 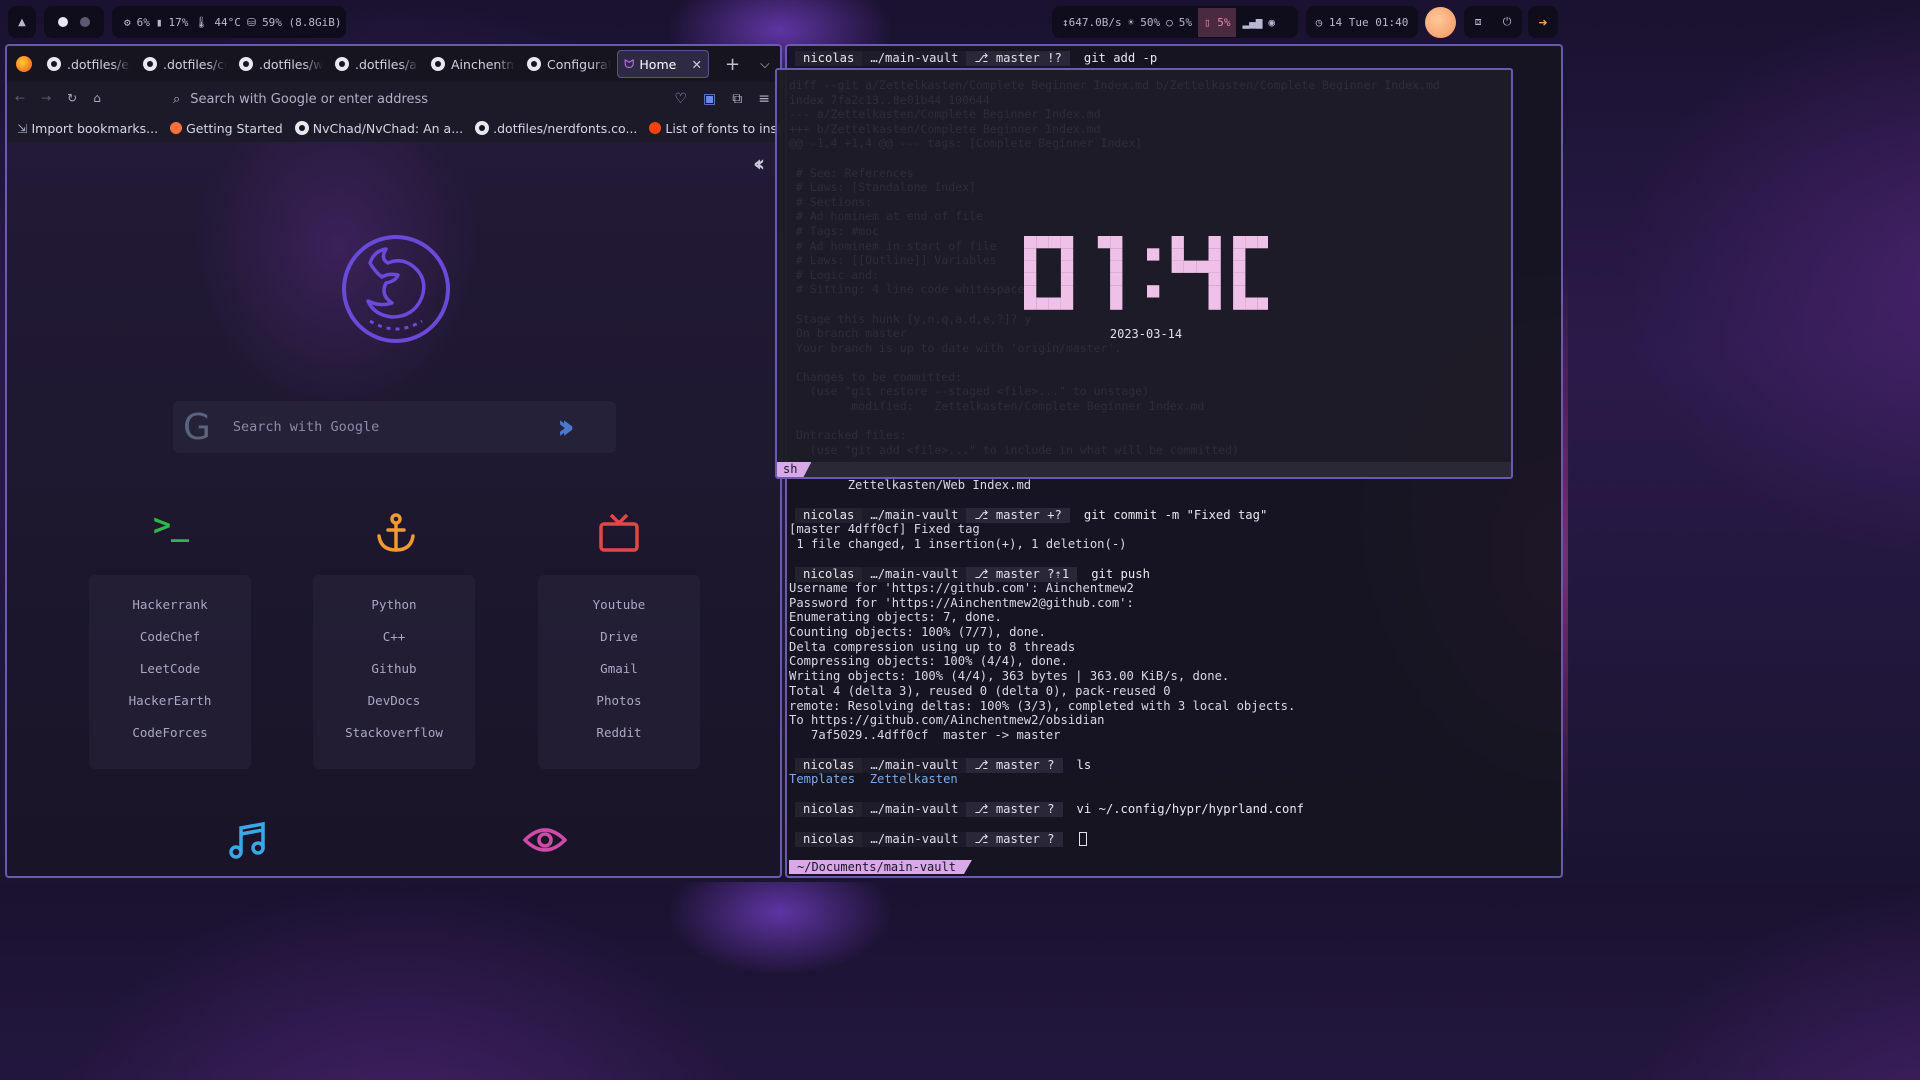 What do you see at coordinates (619, 636) in the screenshot?
I see `link-drive: Drive` at bounding box center [619, 636].